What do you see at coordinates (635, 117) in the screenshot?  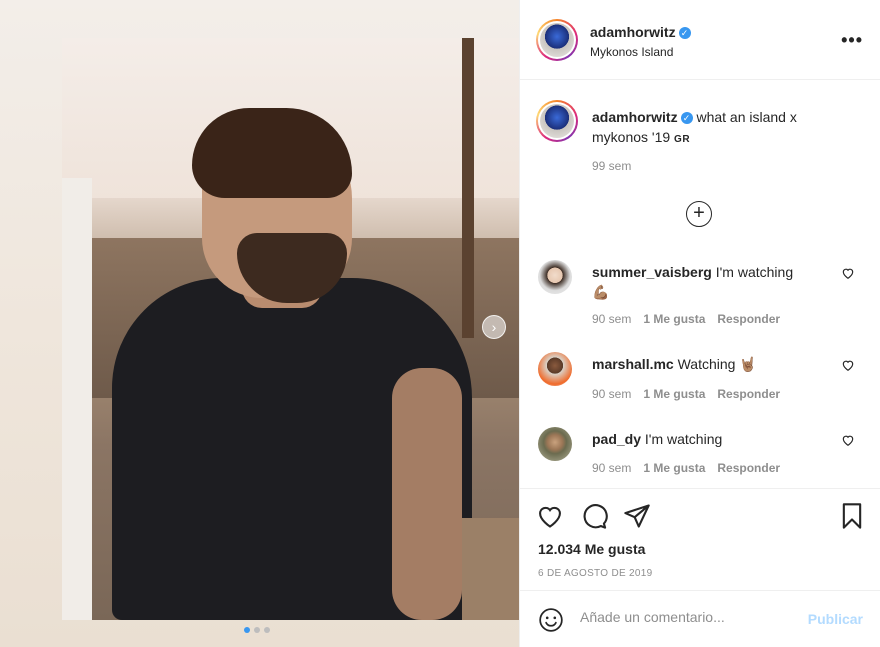 I see `caption-username: adamhorwitz` at bounding box center [635, 117].